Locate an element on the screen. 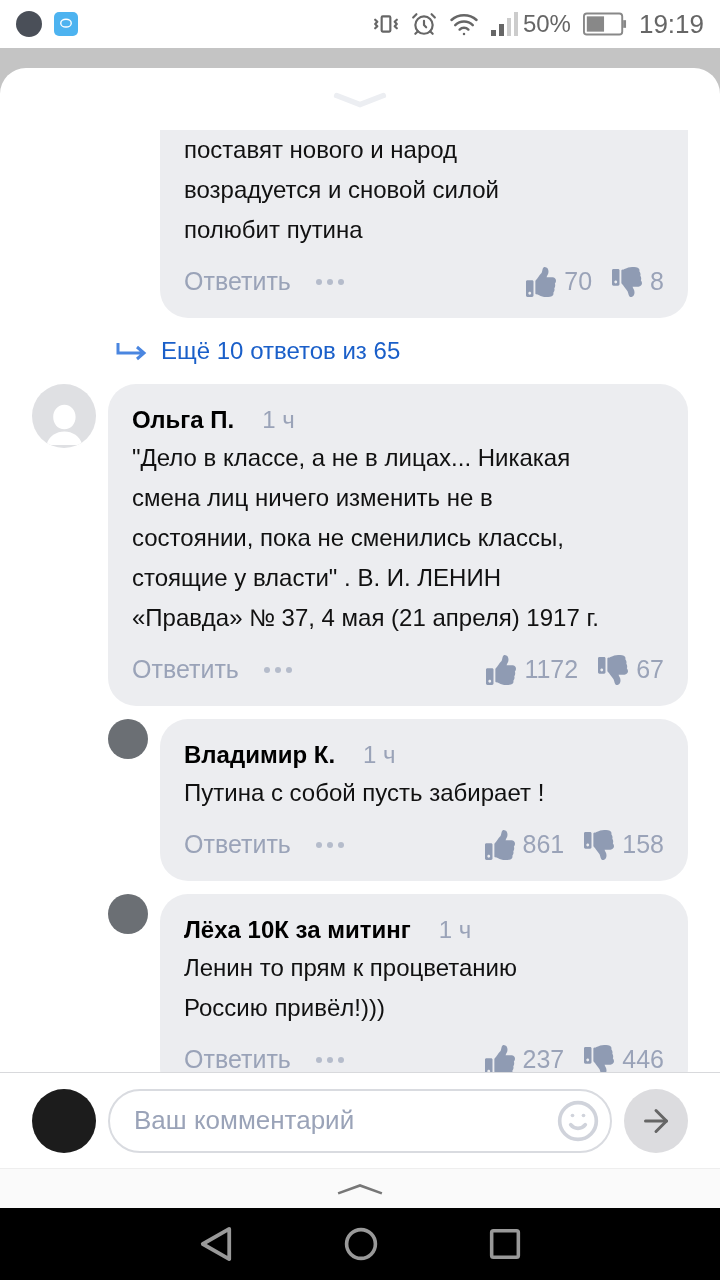 The image size is (720, 1280). reply-arrow-icon is located at coordinates (132, 351).